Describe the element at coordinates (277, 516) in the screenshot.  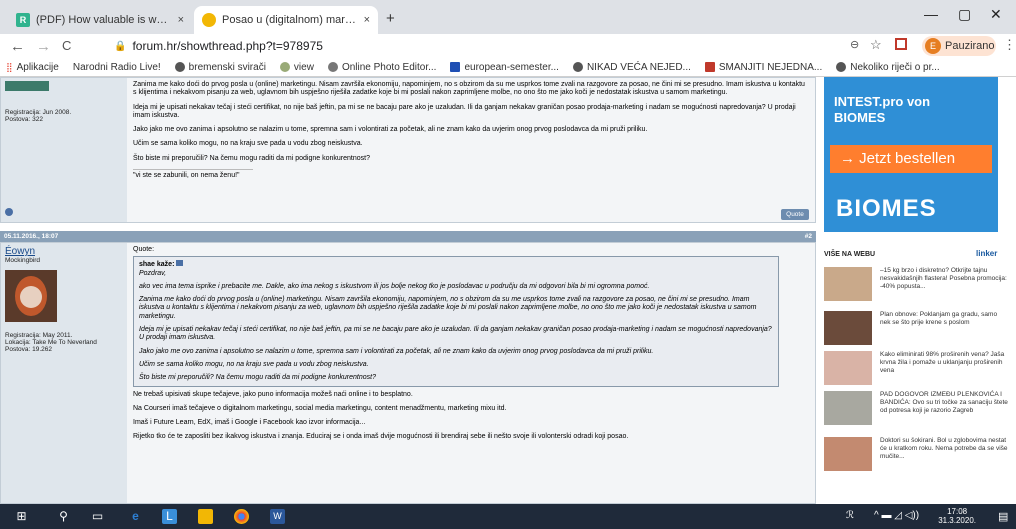
I see `word-icon: W` at that location.